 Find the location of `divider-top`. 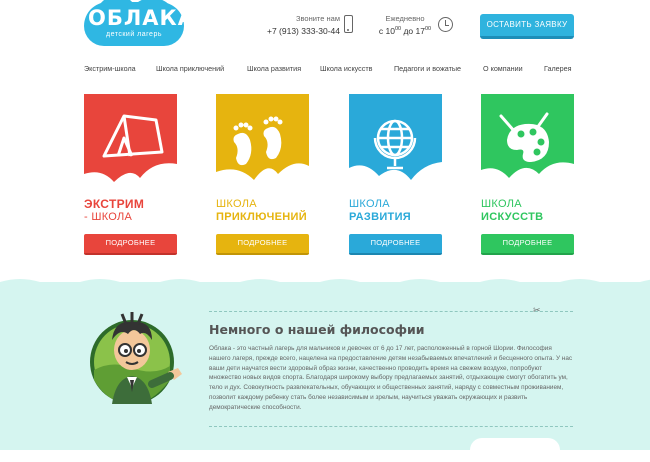

divider-top is located at coordinates (391, 311).